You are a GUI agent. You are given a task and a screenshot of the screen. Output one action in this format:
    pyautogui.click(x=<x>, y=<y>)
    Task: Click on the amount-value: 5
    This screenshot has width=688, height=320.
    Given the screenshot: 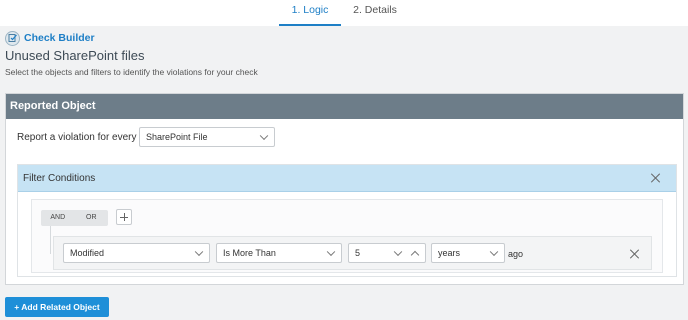 What is the action you would take?
    pyautogui.click(x=358, y=253)
    